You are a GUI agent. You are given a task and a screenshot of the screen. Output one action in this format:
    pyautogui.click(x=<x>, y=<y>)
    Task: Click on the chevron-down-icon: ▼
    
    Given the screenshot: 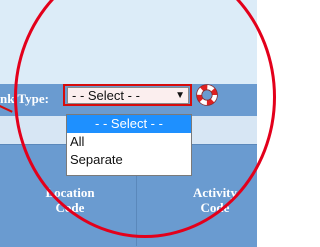 What is the action you would take?
    pyautogui.click(x=180, y=95)
    